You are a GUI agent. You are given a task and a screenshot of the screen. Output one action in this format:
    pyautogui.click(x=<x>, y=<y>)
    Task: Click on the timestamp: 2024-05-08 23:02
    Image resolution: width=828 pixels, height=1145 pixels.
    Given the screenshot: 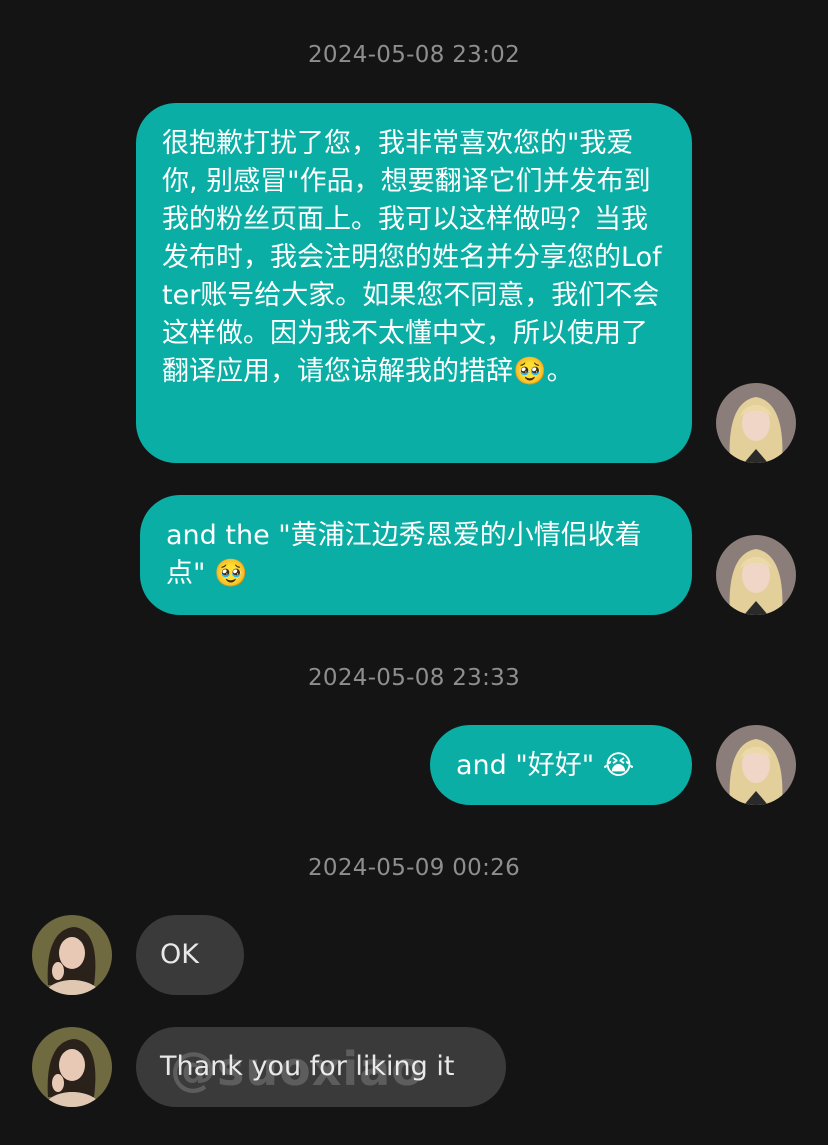 What is the action you would take?
    pyautogui.click(x=414, y=55)
    